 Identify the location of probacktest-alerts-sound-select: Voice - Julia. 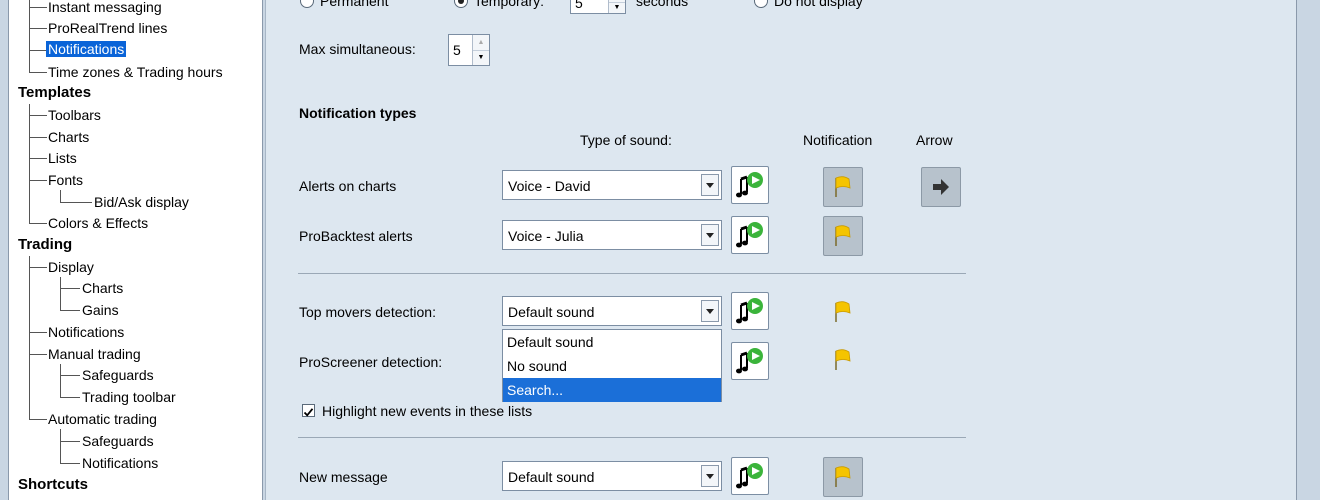
(612, 235).